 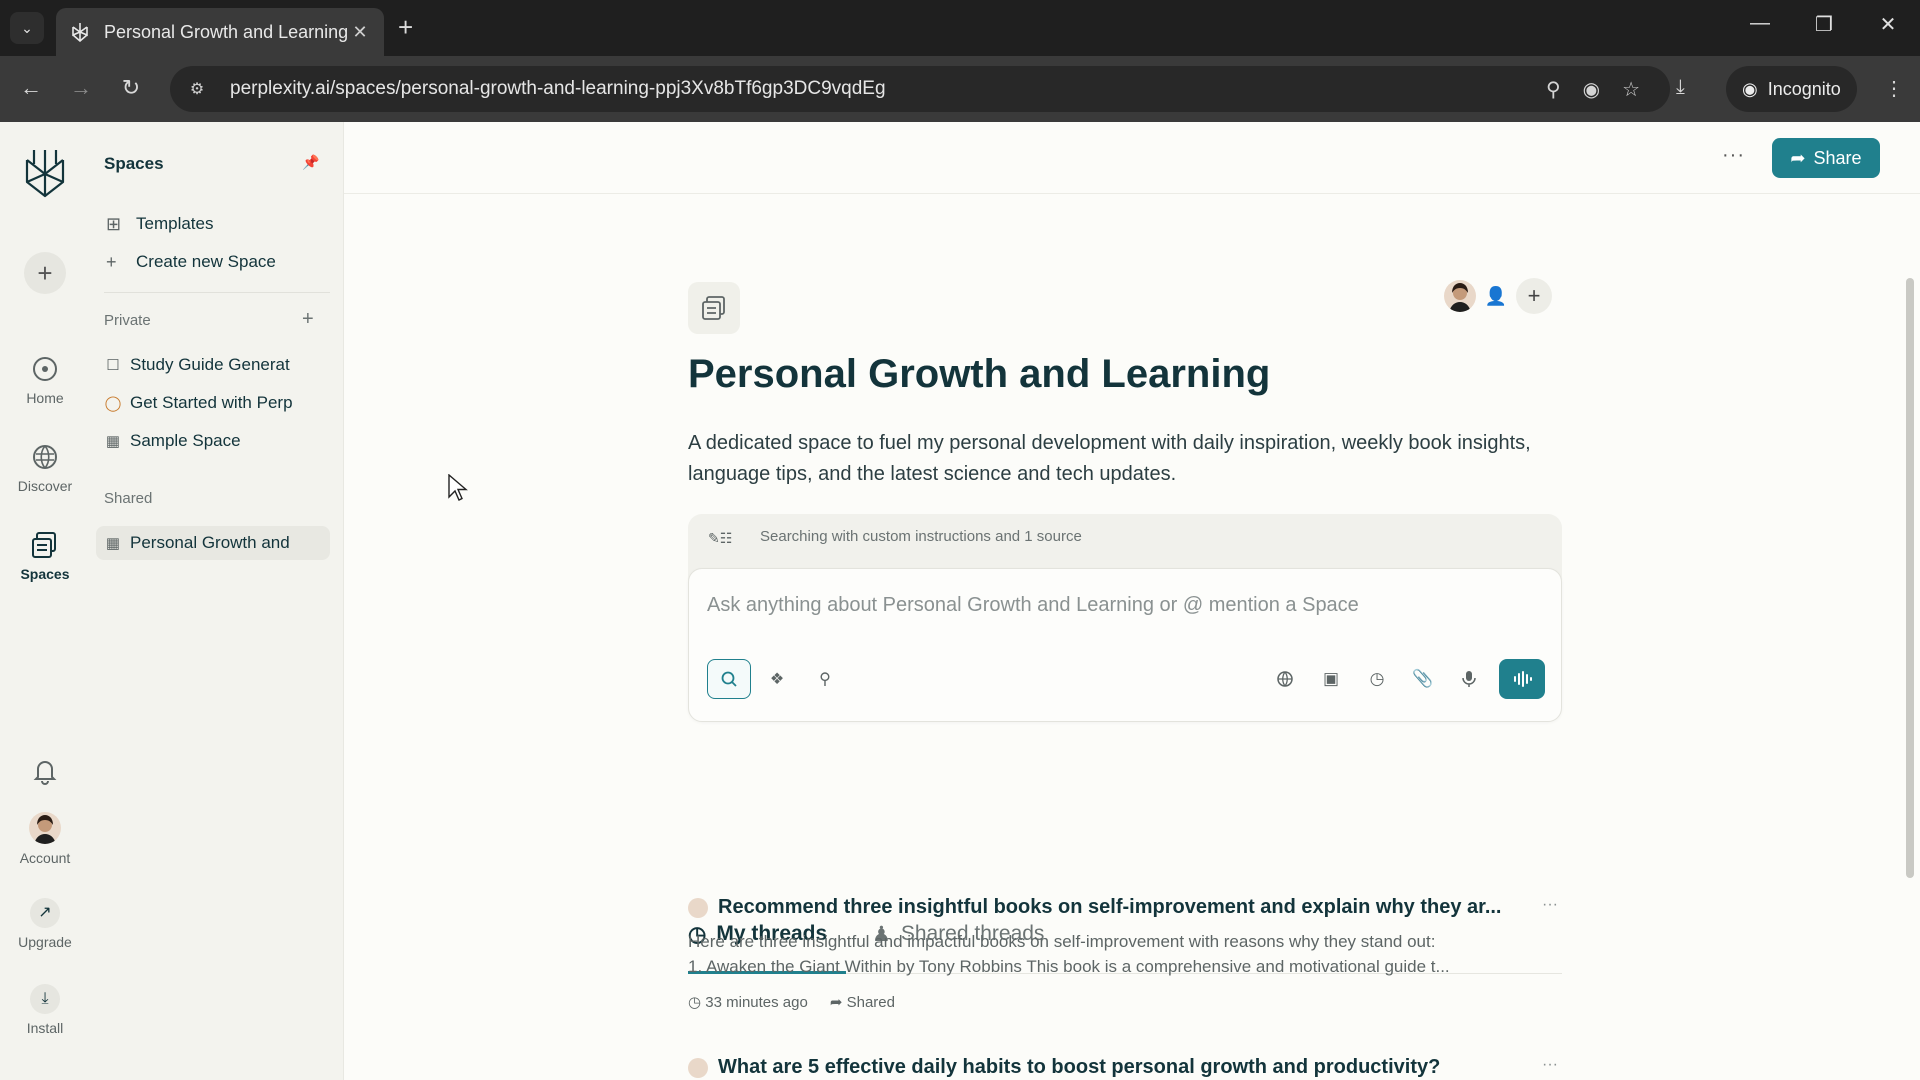 What do you see at coordinates (756, 1002) in the screenshot?
I see `thread-time-text: 33 minutes ago` at bounding box center [756, 1002].